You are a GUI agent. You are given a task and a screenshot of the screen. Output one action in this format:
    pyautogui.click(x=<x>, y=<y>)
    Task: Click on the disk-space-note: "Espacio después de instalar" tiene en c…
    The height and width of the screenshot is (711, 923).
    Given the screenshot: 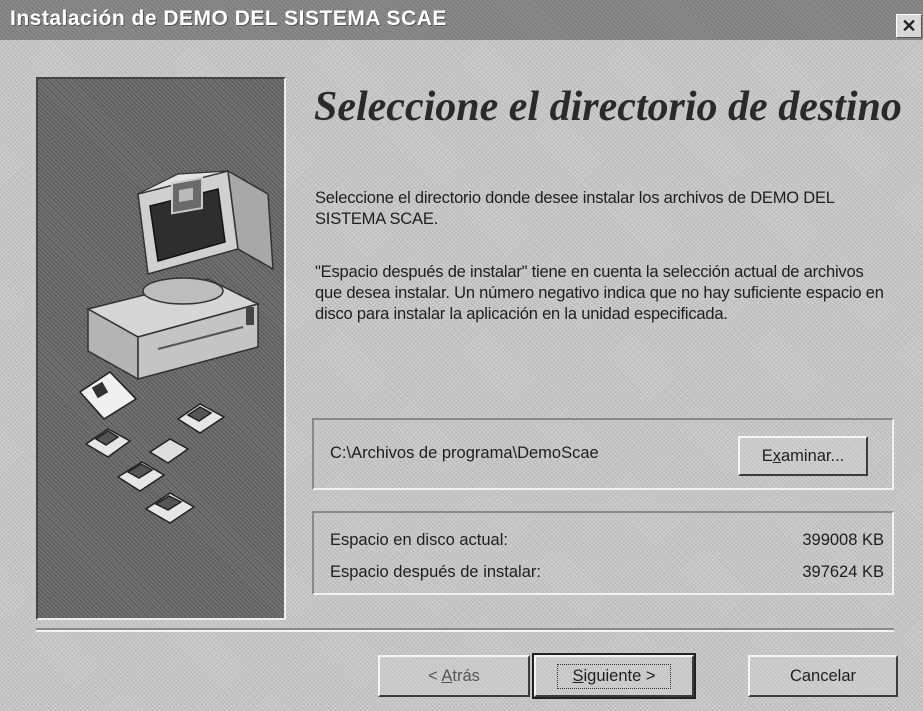 What is the action you would take?
    pyautogui.click(x=599, y=293)
    